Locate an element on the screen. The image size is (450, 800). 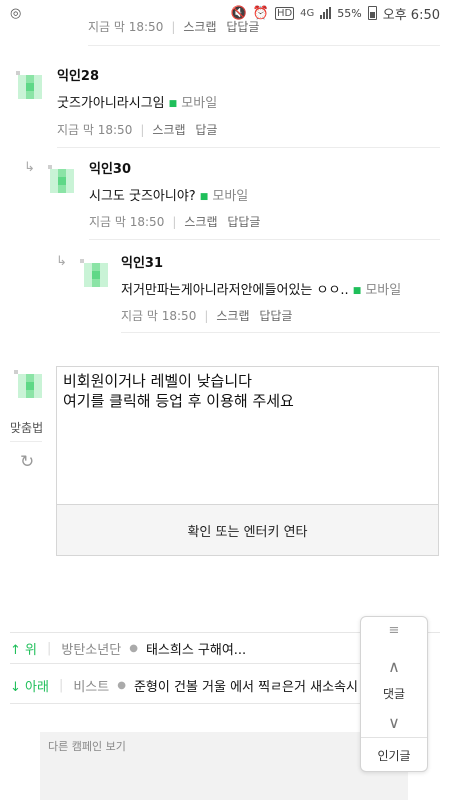
nav-down-label: ↓ 아래 is located at coordinates (29, 687).